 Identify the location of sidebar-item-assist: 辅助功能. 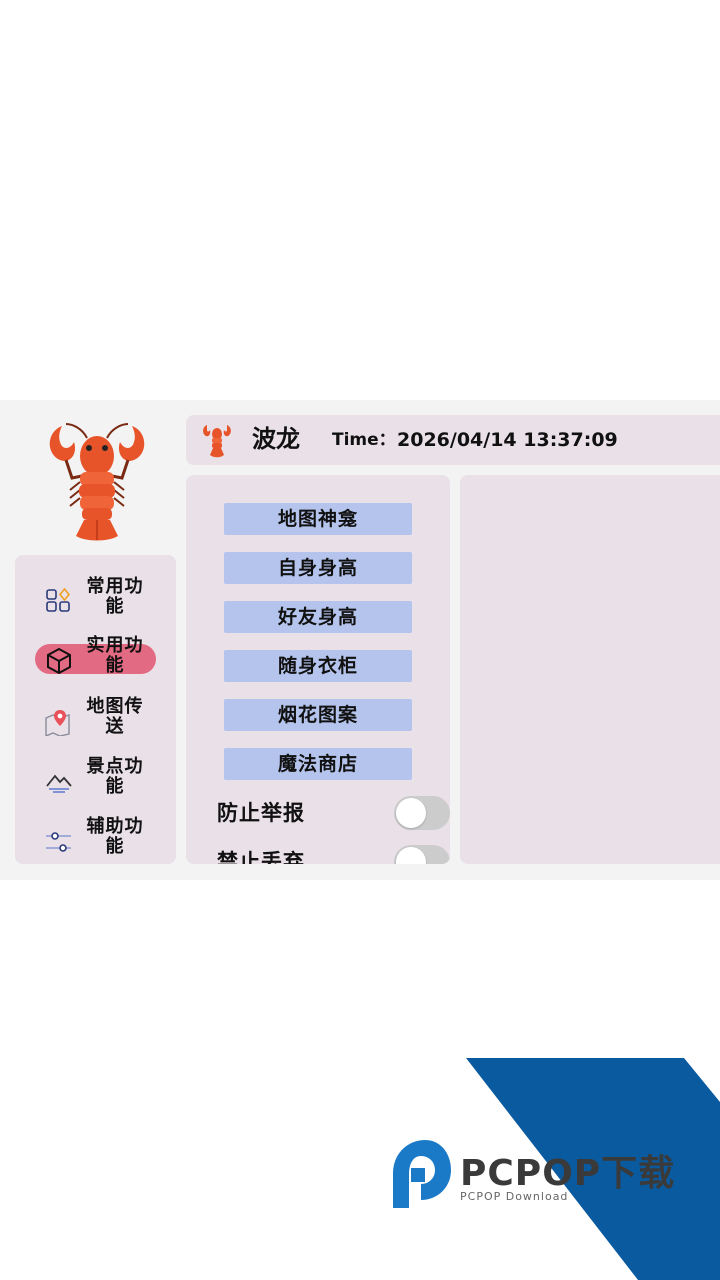
(95, 837).